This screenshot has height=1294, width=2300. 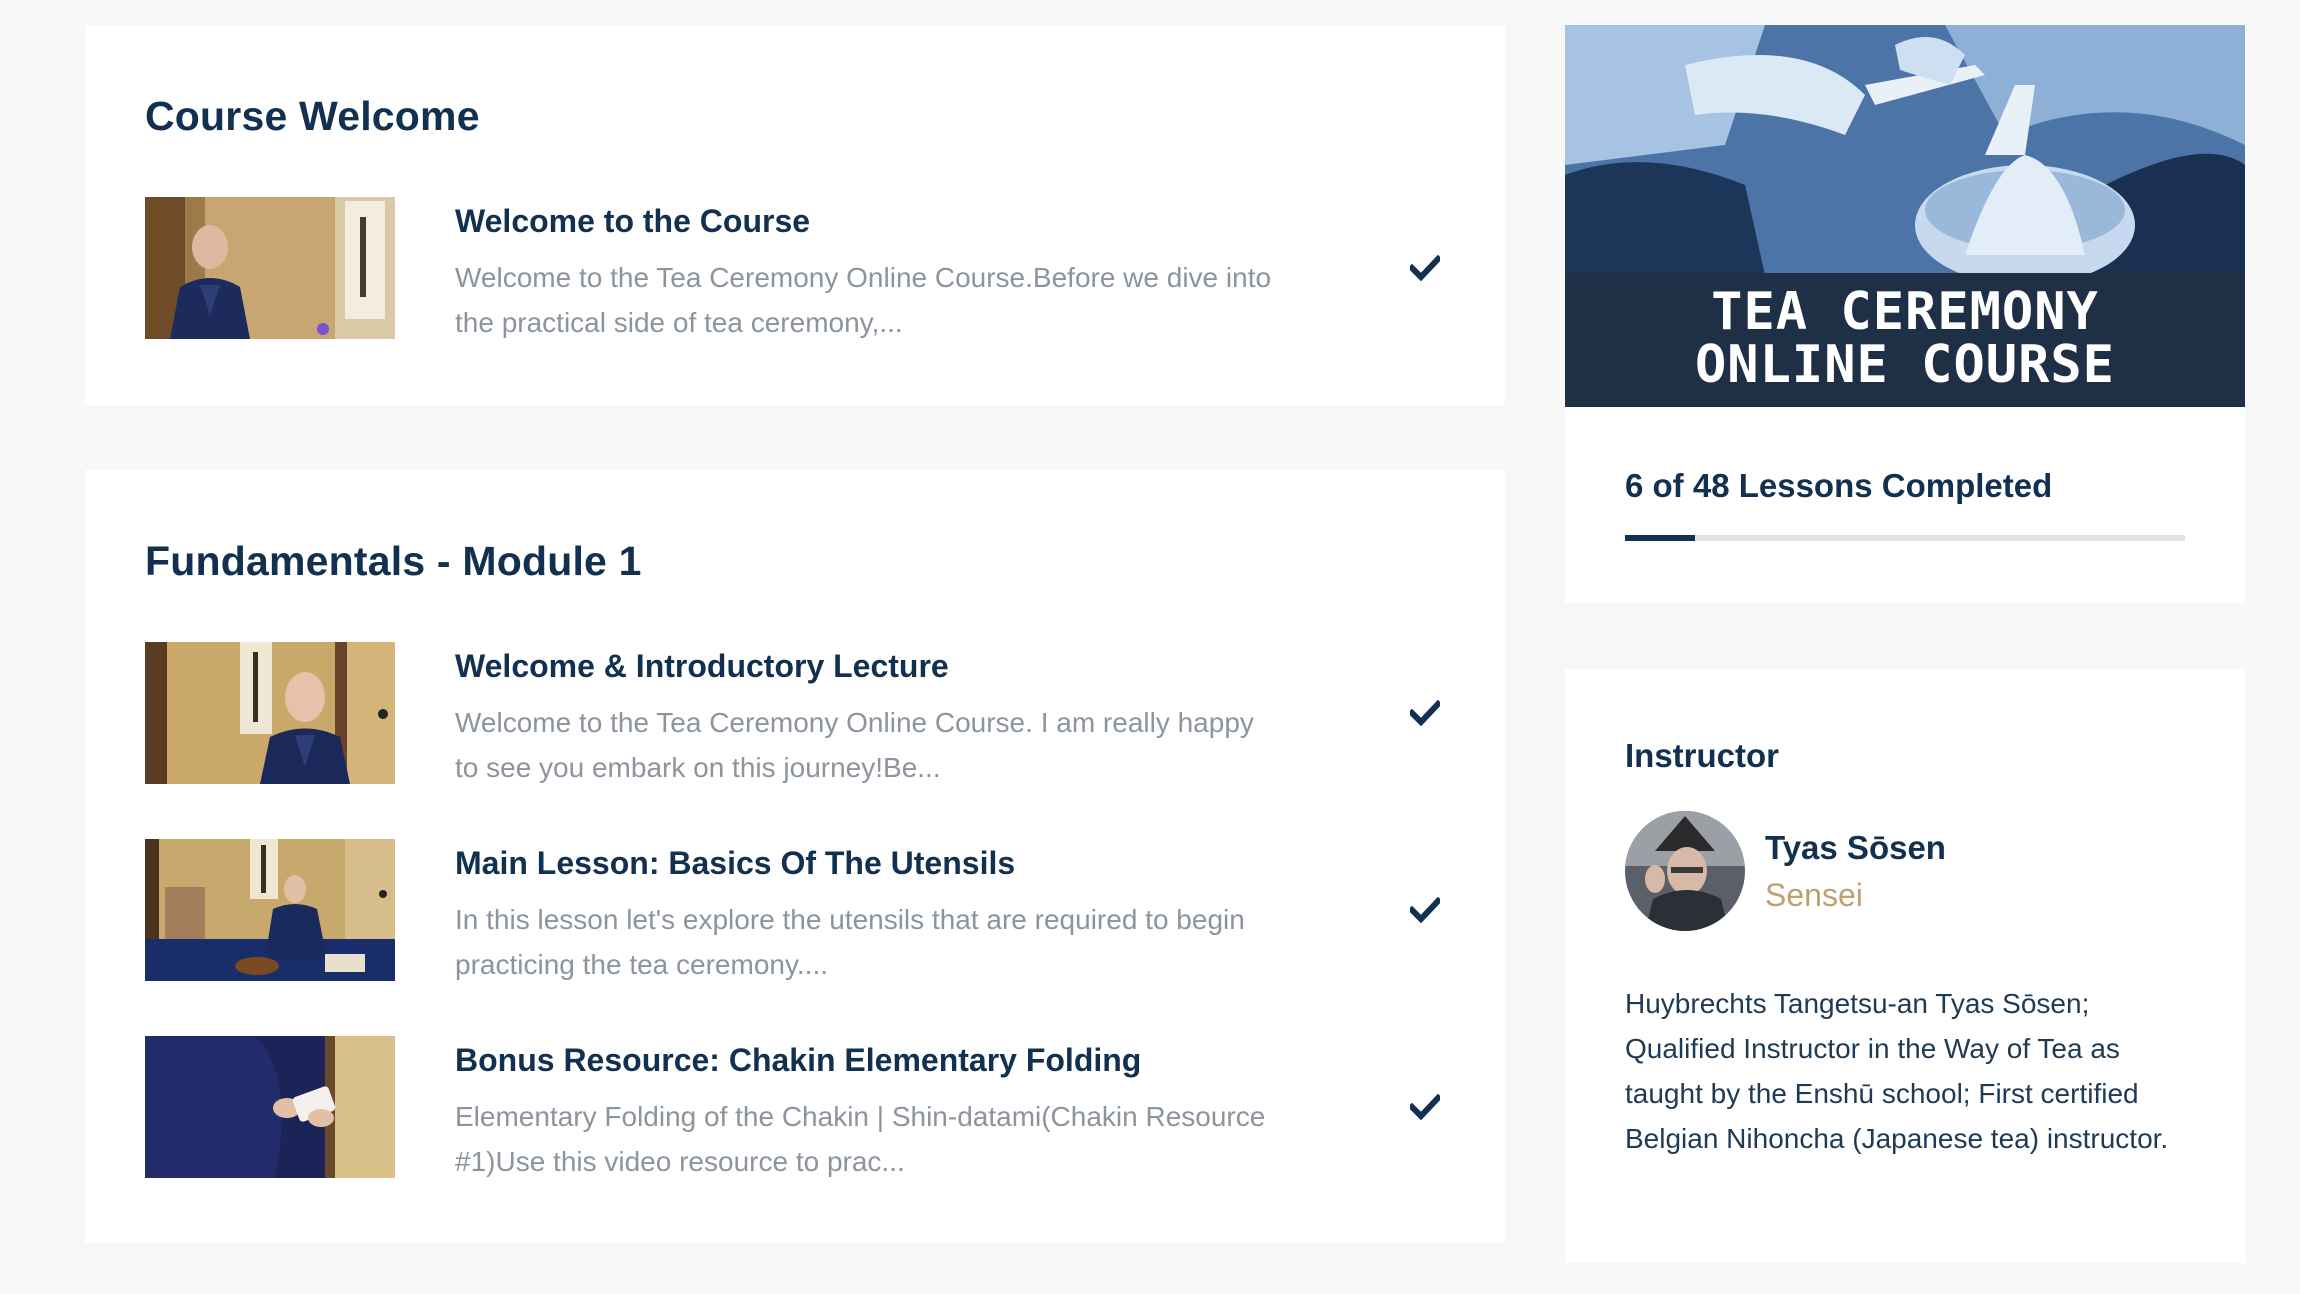 I want to click on lesson-title: Welcome & Introductory Lecture, so click(x=702, y=666).